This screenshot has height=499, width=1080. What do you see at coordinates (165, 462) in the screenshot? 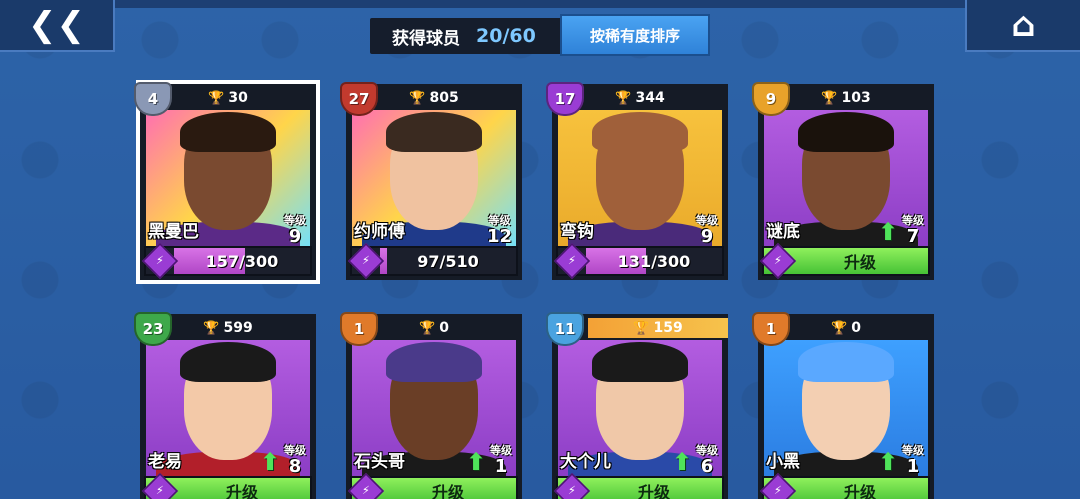
I see `player-name: 老易` at bounding box center [165, 462].